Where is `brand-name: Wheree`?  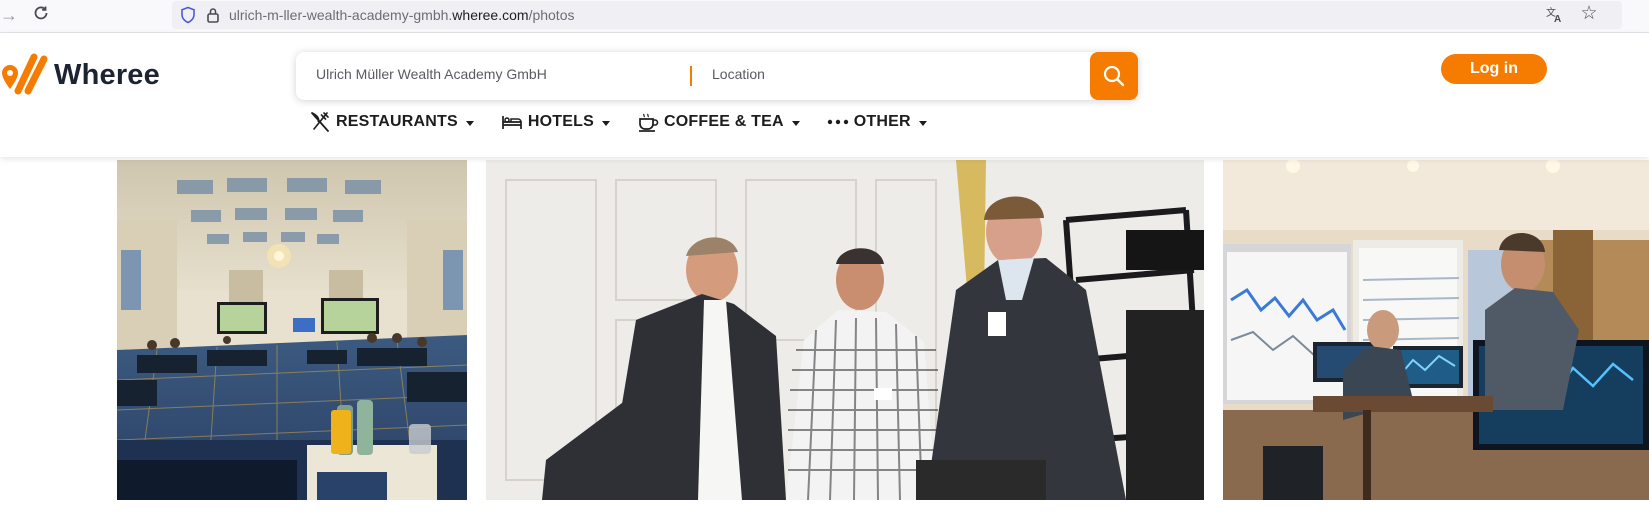
brand-name: Wheree is located at coordinates (107, 74).